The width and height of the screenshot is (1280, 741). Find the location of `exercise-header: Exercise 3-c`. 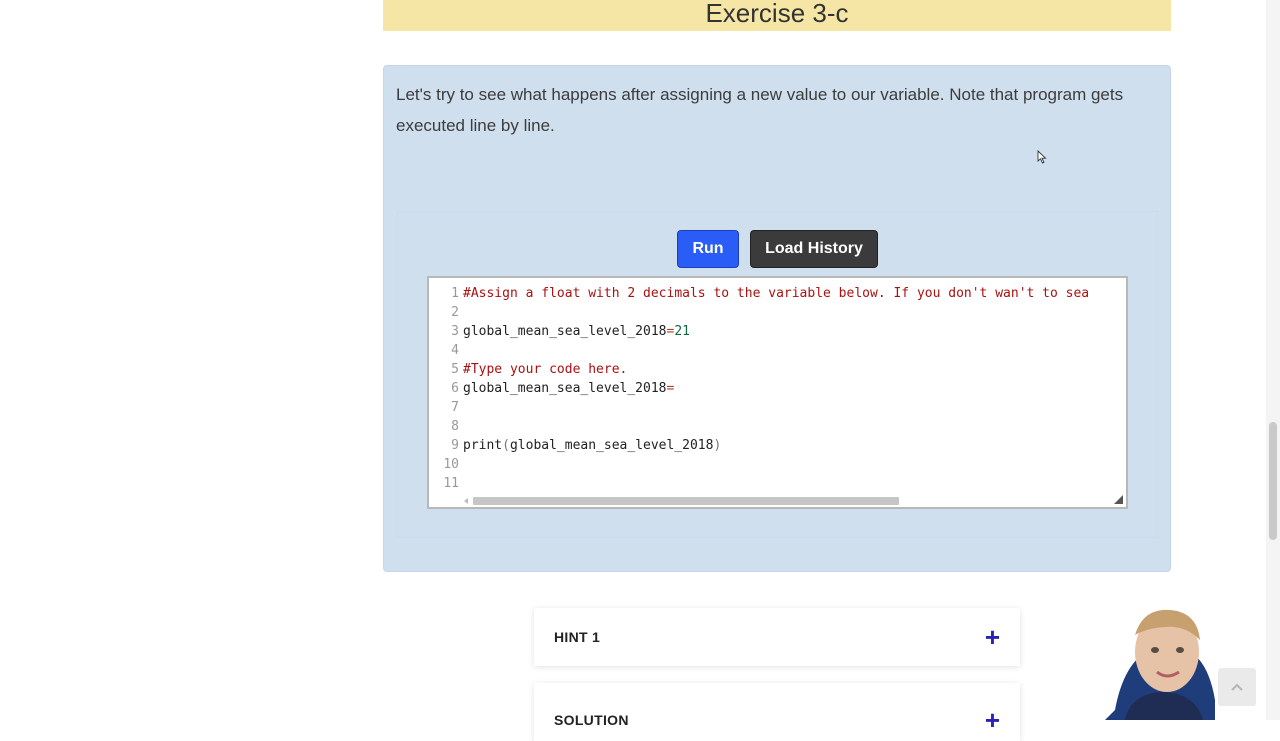

exercise-header: Exercise 3-c is located at coordinates (777, 15).